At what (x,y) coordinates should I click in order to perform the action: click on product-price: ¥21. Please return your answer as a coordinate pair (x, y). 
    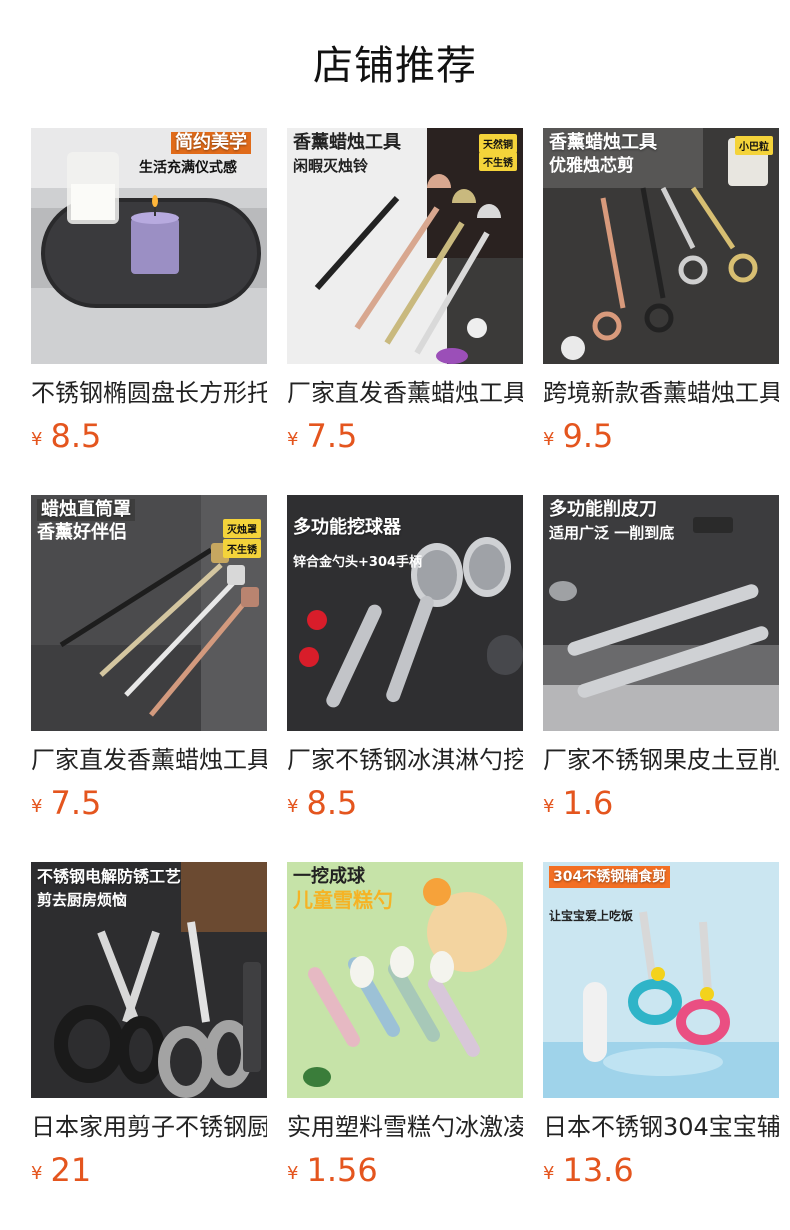
    Looking at the image, I should click on (149, 1170).